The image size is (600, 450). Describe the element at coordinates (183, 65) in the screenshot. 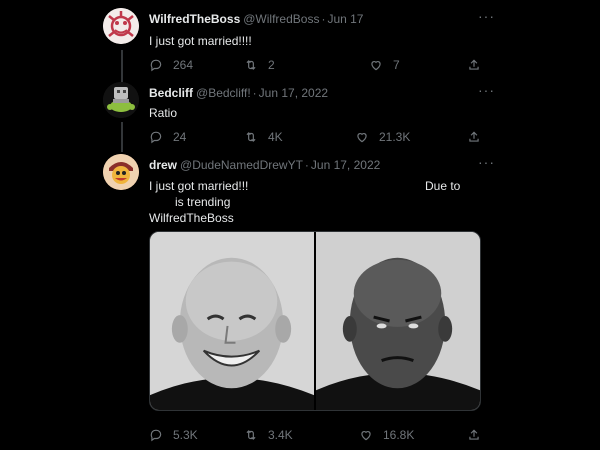

I see `reply-count: 264` at that location.